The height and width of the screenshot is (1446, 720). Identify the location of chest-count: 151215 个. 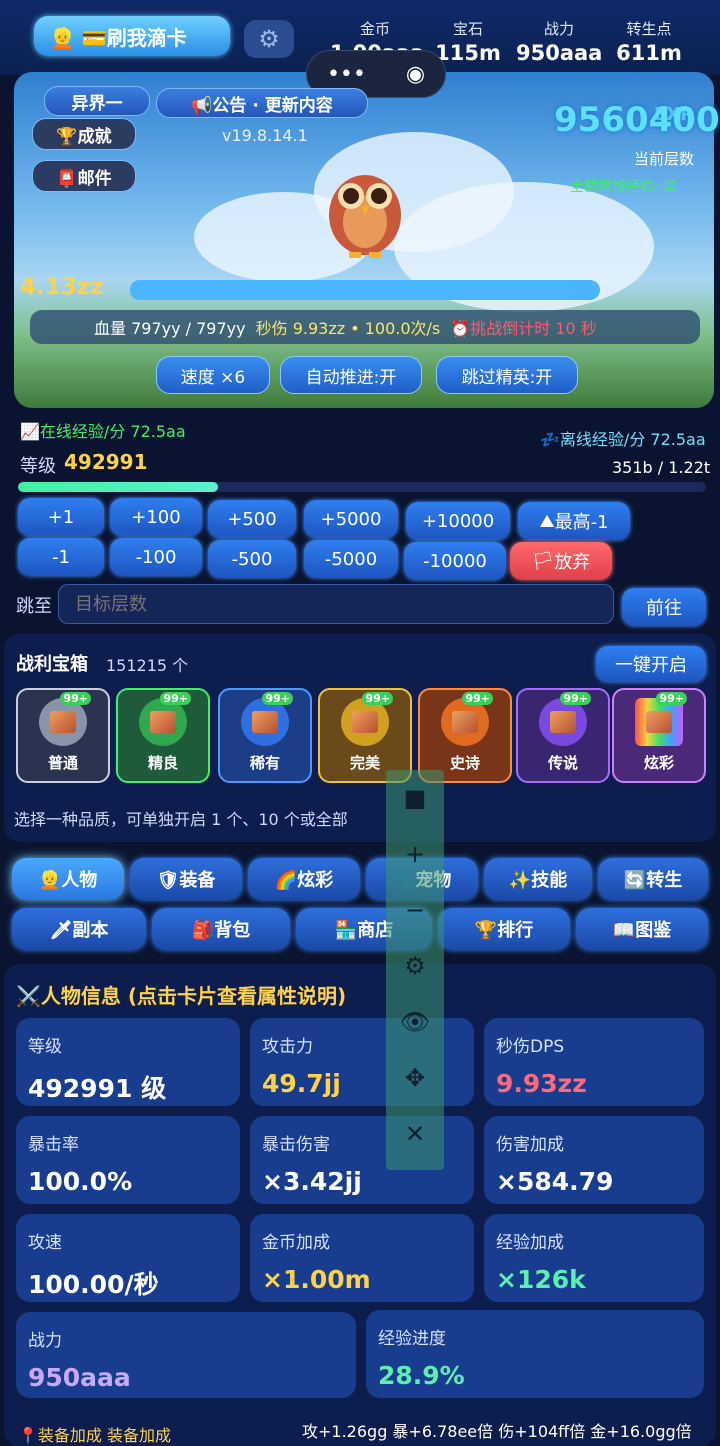
(147, 665).